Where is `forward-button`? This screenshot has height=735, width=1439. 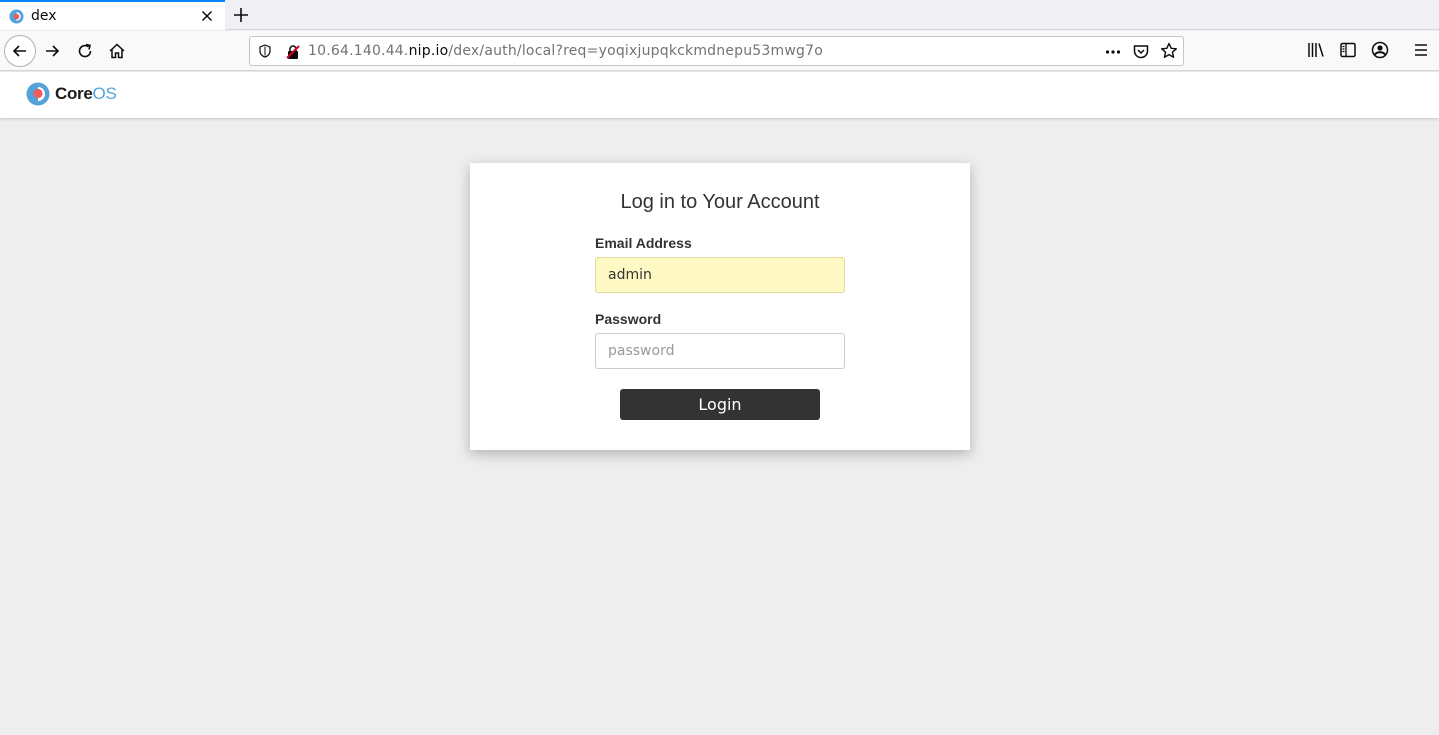 forward-button is located at coordinates (52, 51).